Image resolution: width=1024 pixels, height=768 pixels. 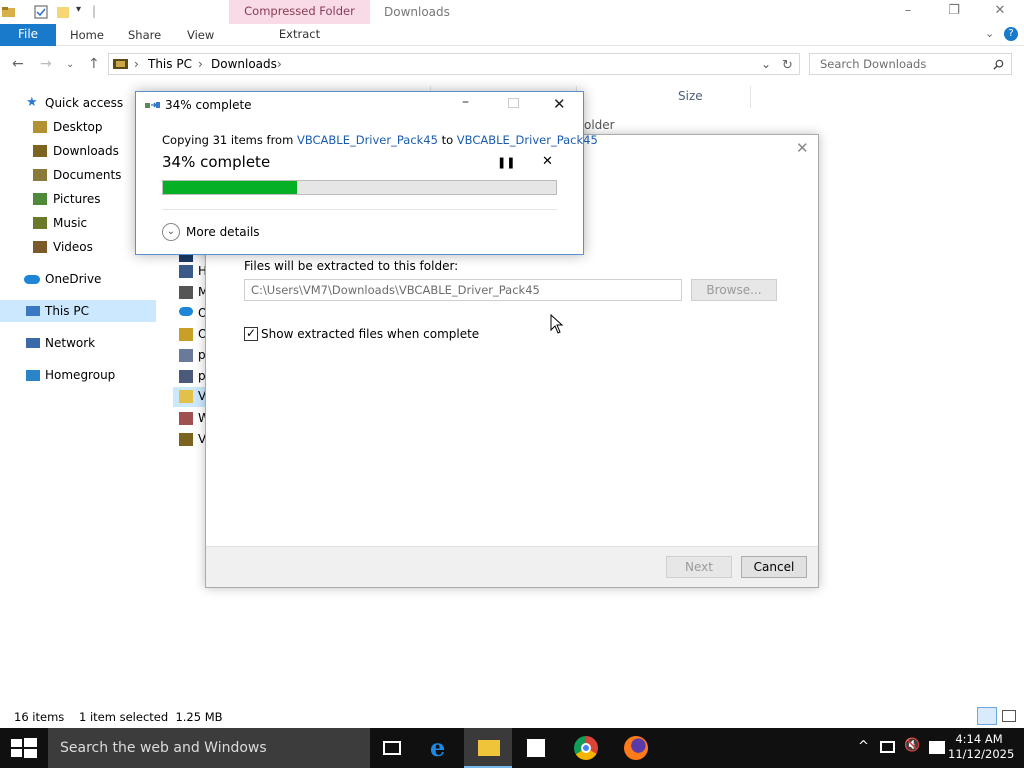 I want to click on nav-item-videos: Videos, so click(x=78, y=247).